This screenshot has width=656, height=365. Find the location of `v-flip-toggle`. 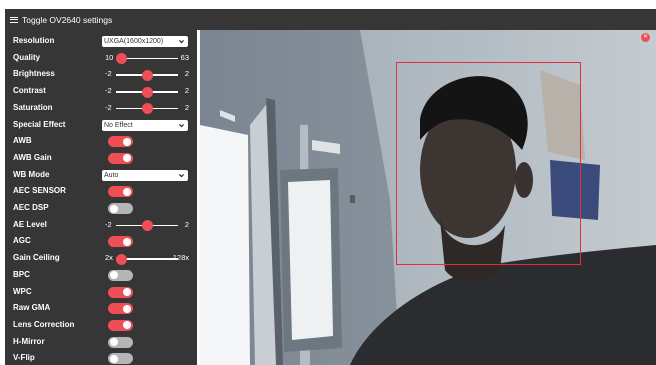

v-flip-toggle is located at coordinates (120, 359).